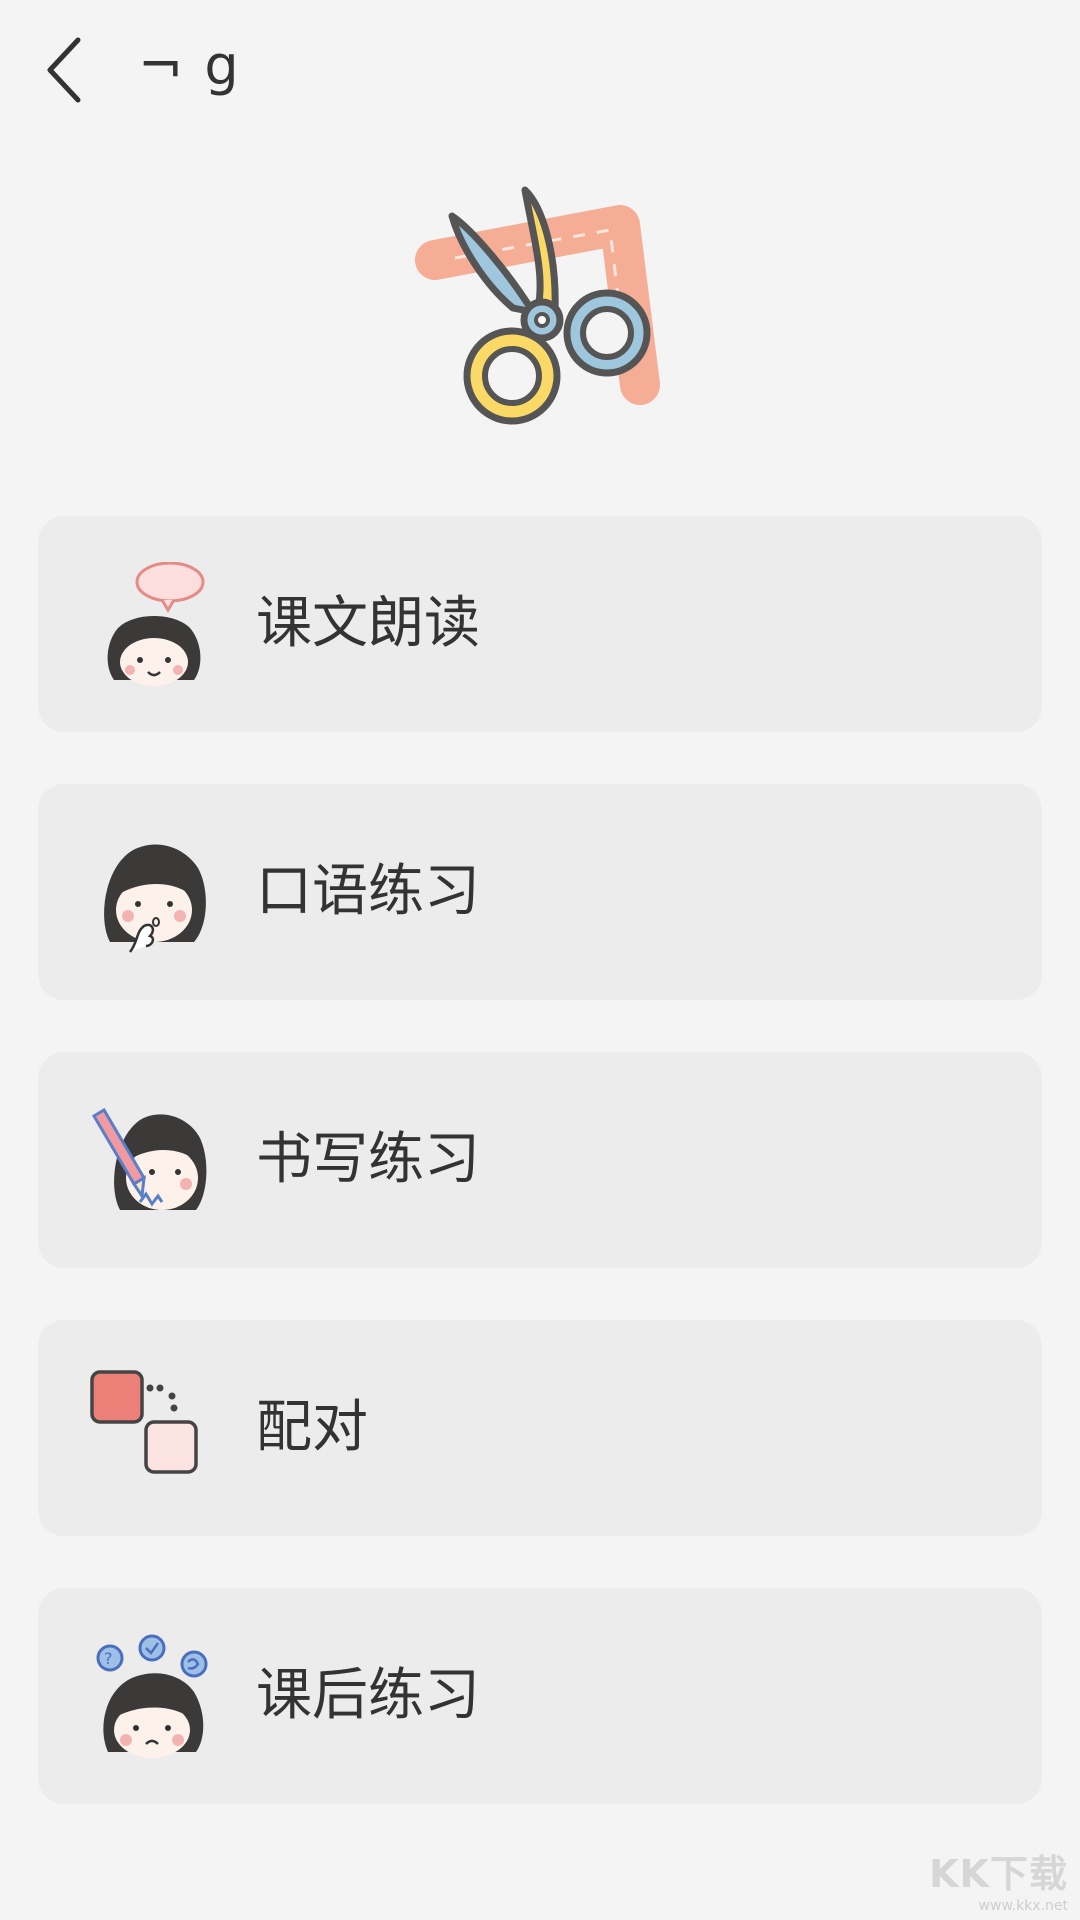  I want to click on girl-thinking-icon, so click(152, 892).